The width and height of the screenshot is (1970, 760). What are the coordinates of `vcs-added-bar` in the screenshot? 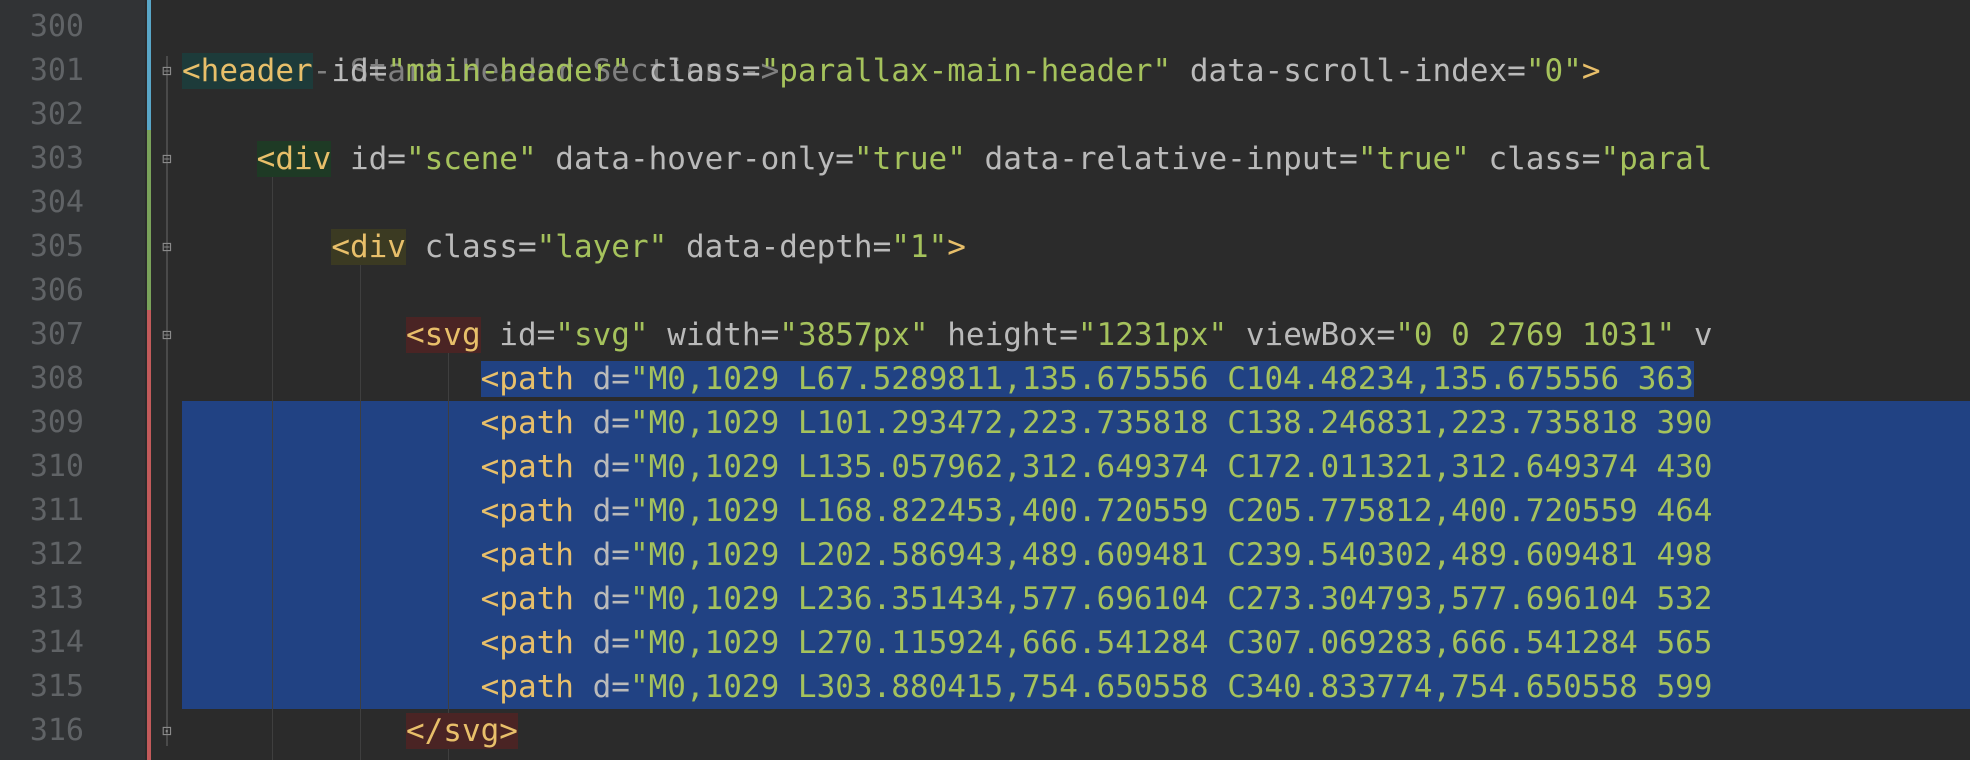 It's located at (149, 220).